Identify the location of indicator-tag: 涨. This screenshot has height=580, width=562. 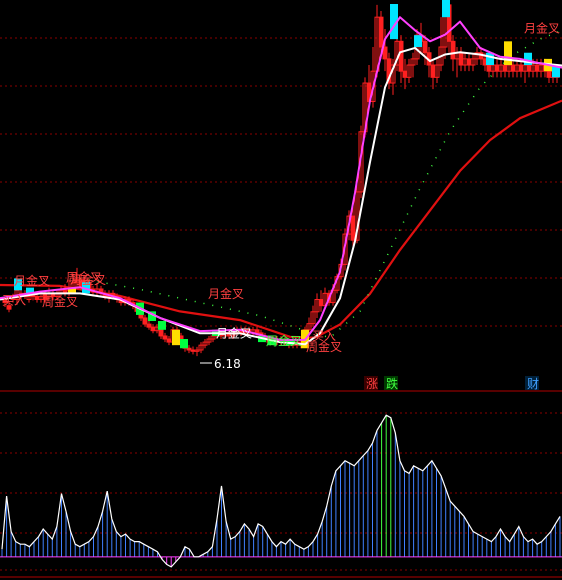
(372, 383).